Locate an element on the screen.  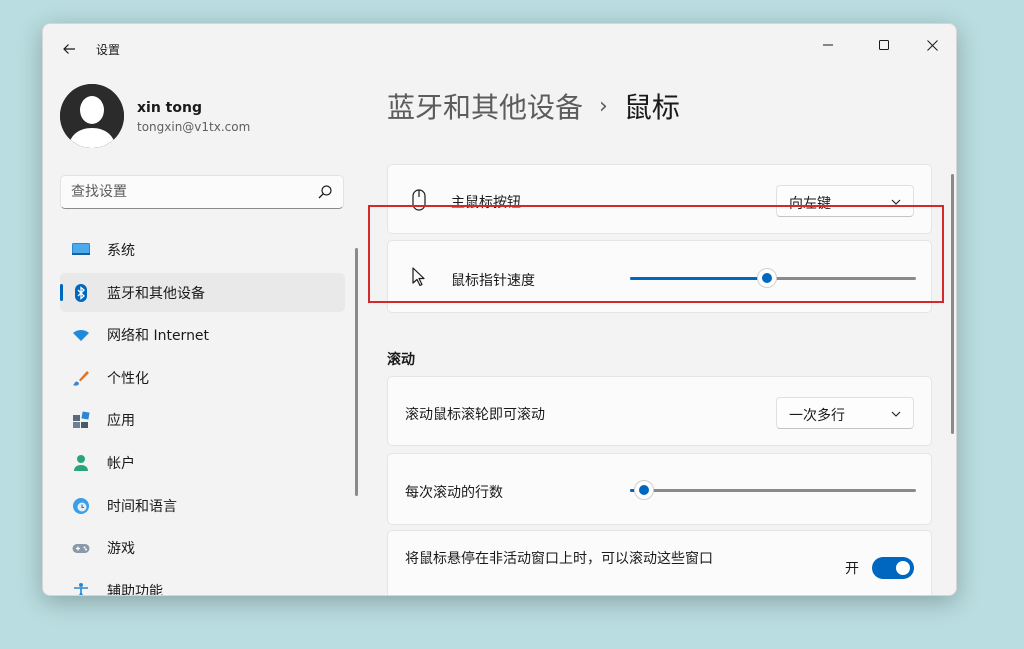
page-title: 鼠标 is located at coordinates (651, 107).